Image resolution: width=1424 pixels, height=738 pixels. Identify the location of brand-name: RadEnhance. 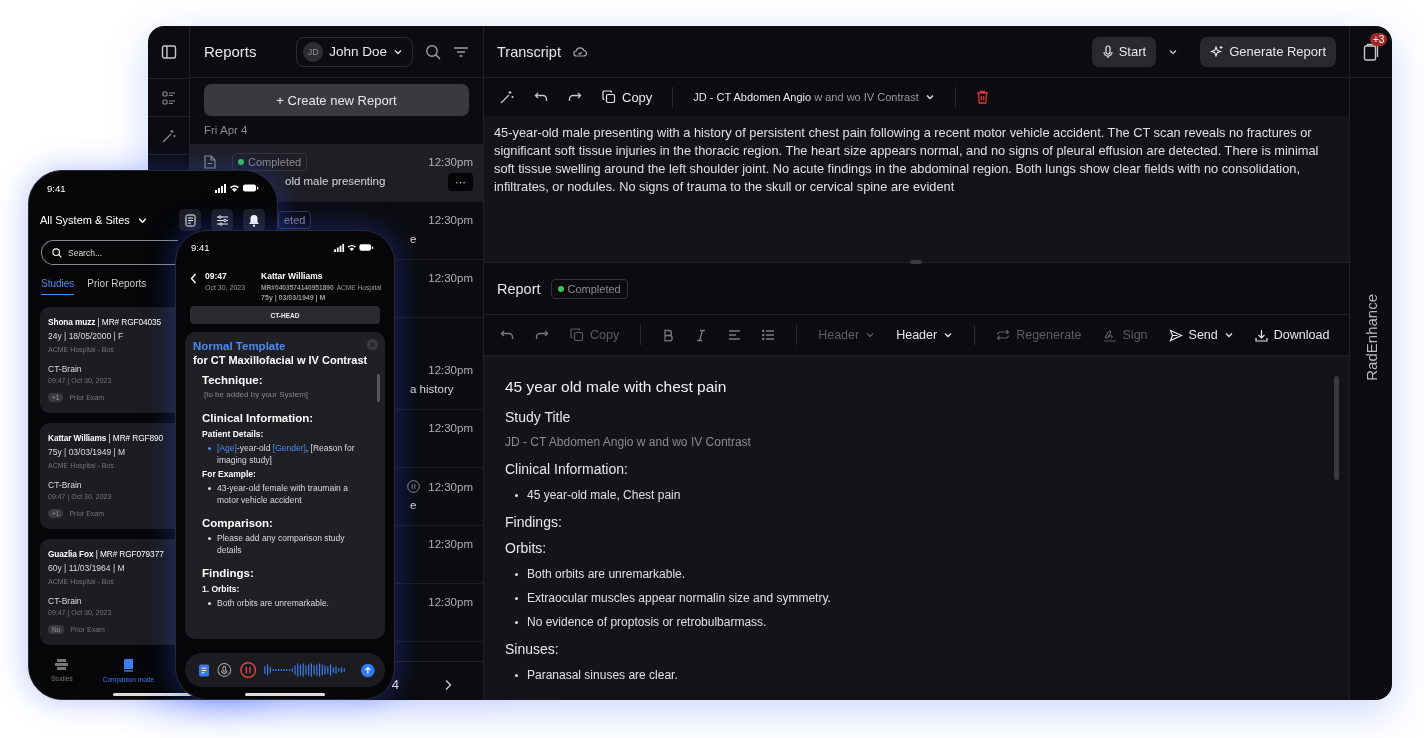
(1371, 337).